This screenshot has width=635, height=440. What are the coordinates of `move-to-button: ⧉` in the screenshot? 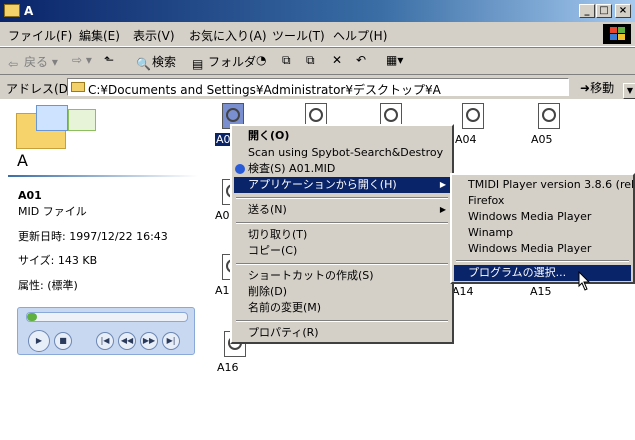 It's located at (286, 60).